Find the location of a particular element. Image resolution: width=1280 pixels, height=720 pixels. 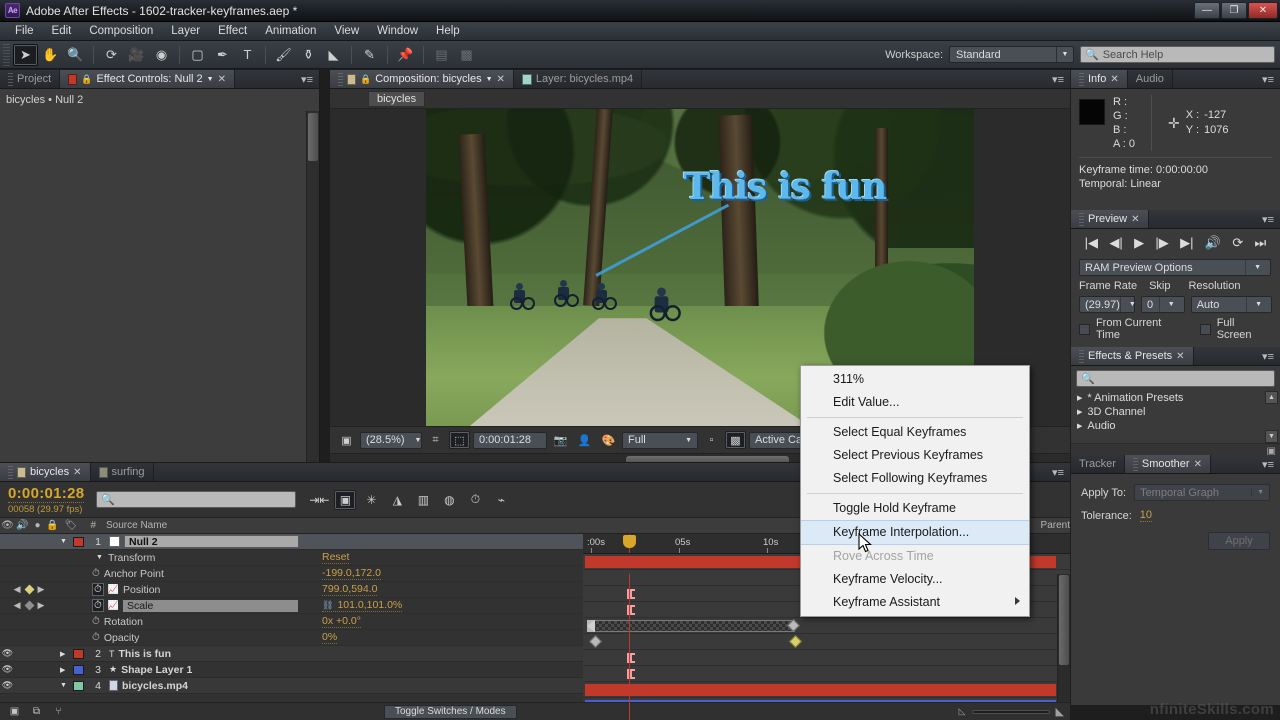

cti-head-icon is located at coordinates (629, 541).